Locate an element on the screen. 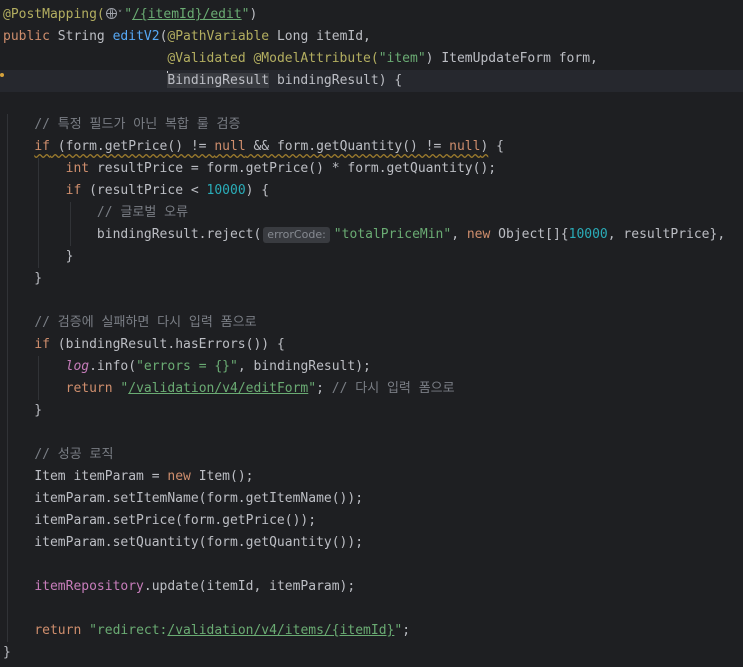  code-token: // 다시 입력 폼으로 is located at coordinates (393, 388).